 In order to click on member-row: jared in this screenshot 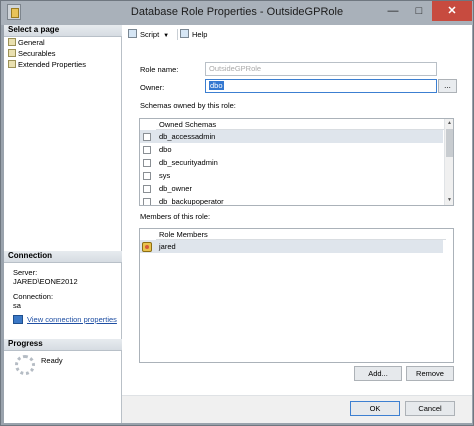, I will do `click(291, 246)`.